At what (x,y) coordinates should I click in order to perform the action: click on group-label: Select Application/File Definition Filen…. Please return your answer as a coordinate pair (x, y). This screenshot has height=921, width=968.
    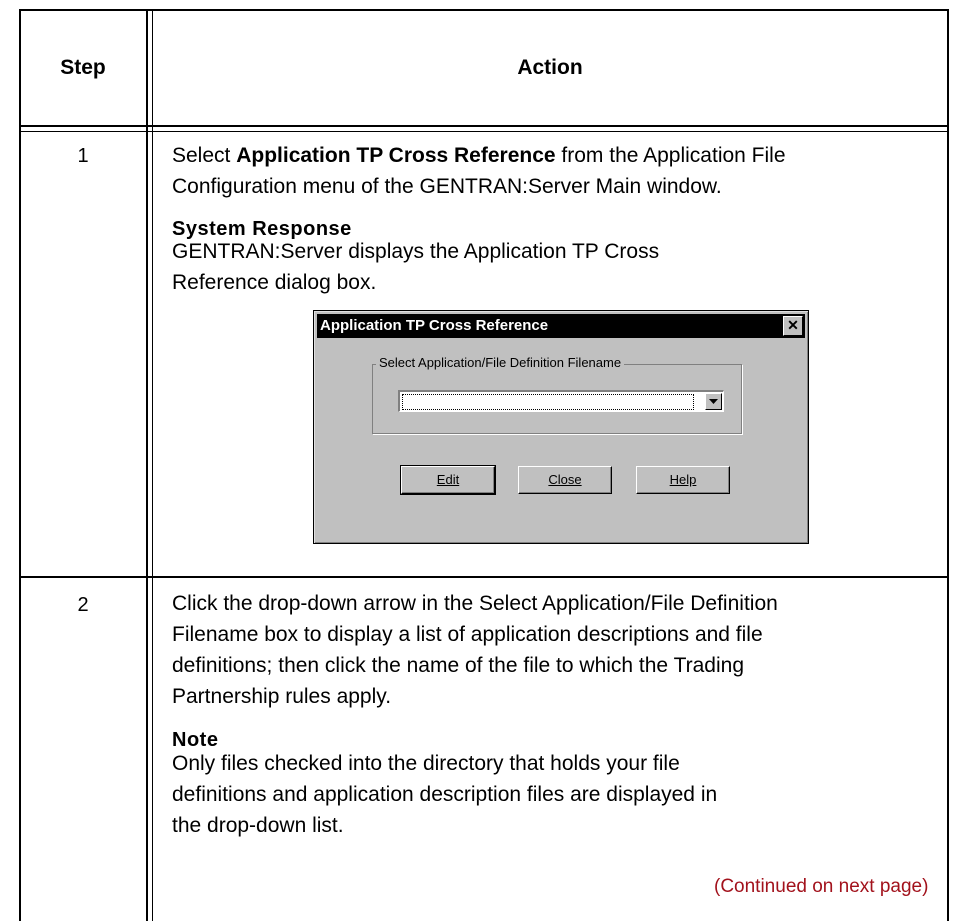
    Looking at the image, I should click on (500, 362).